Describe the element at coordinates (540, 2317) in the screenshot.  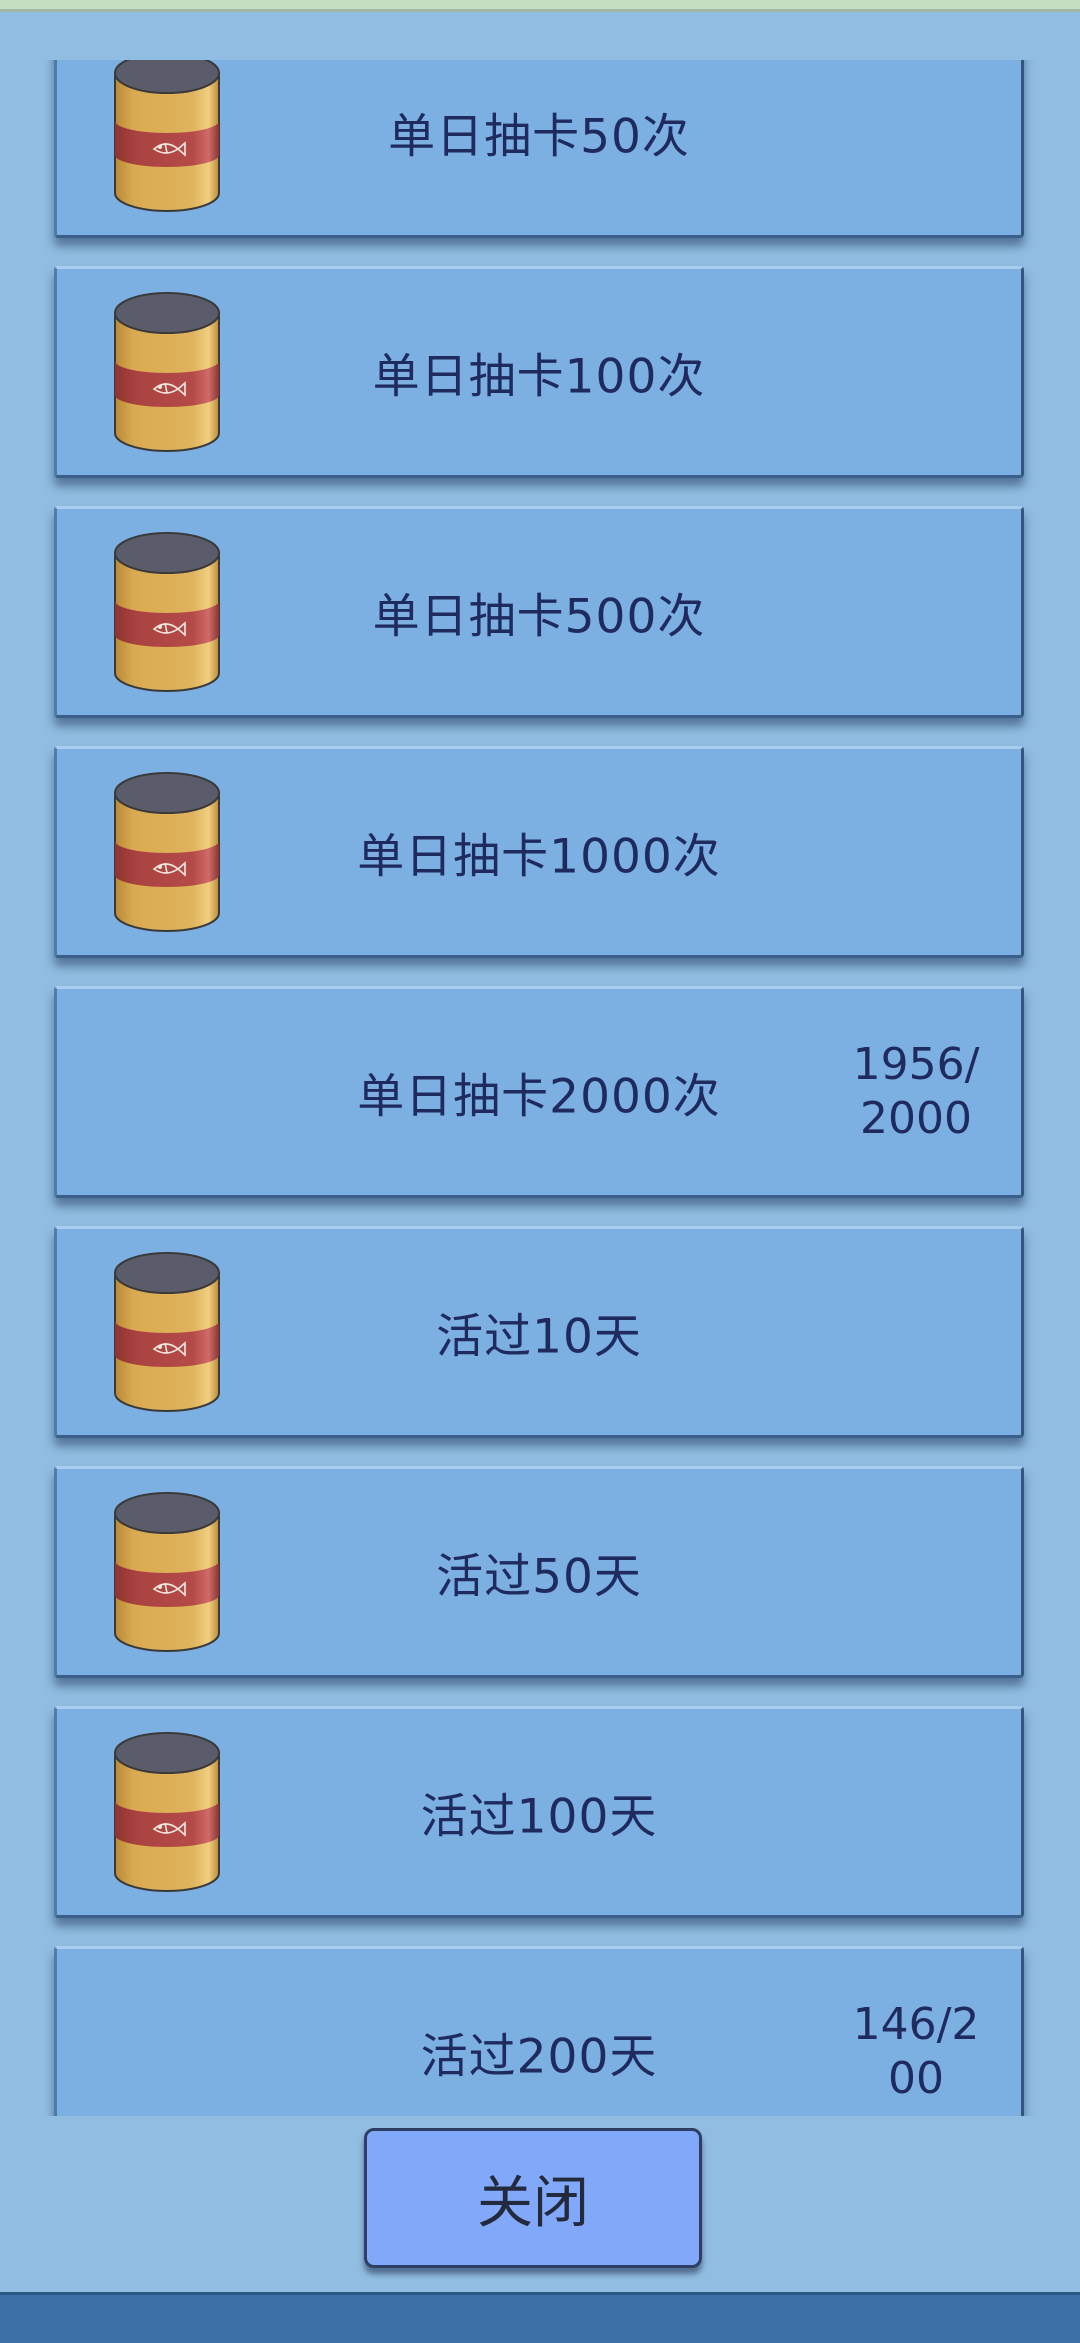
I see `bottom-edge-strip` at that location.